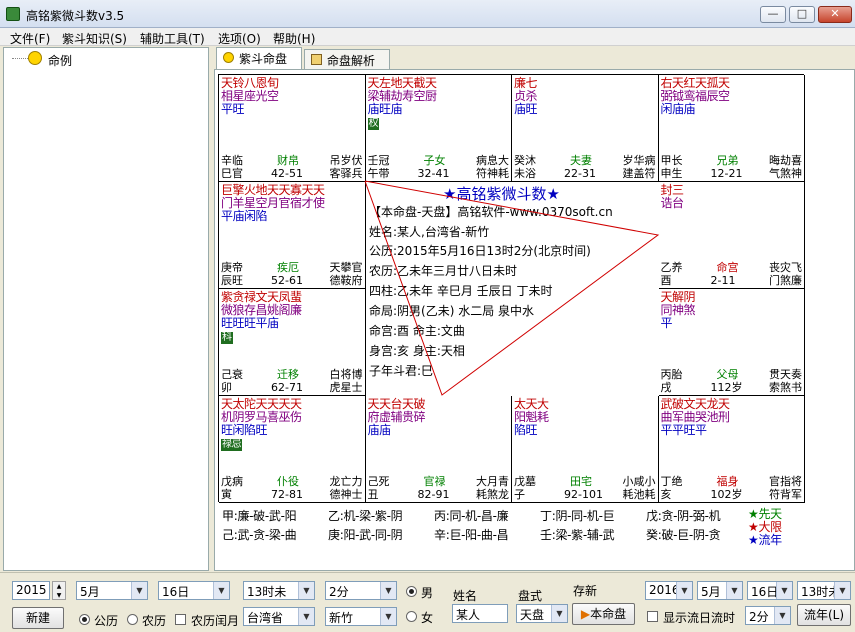  Describe the element at coordinates (259, 58) in the screenshot. I see `tab-chart: 紫斗命盘` at that location.